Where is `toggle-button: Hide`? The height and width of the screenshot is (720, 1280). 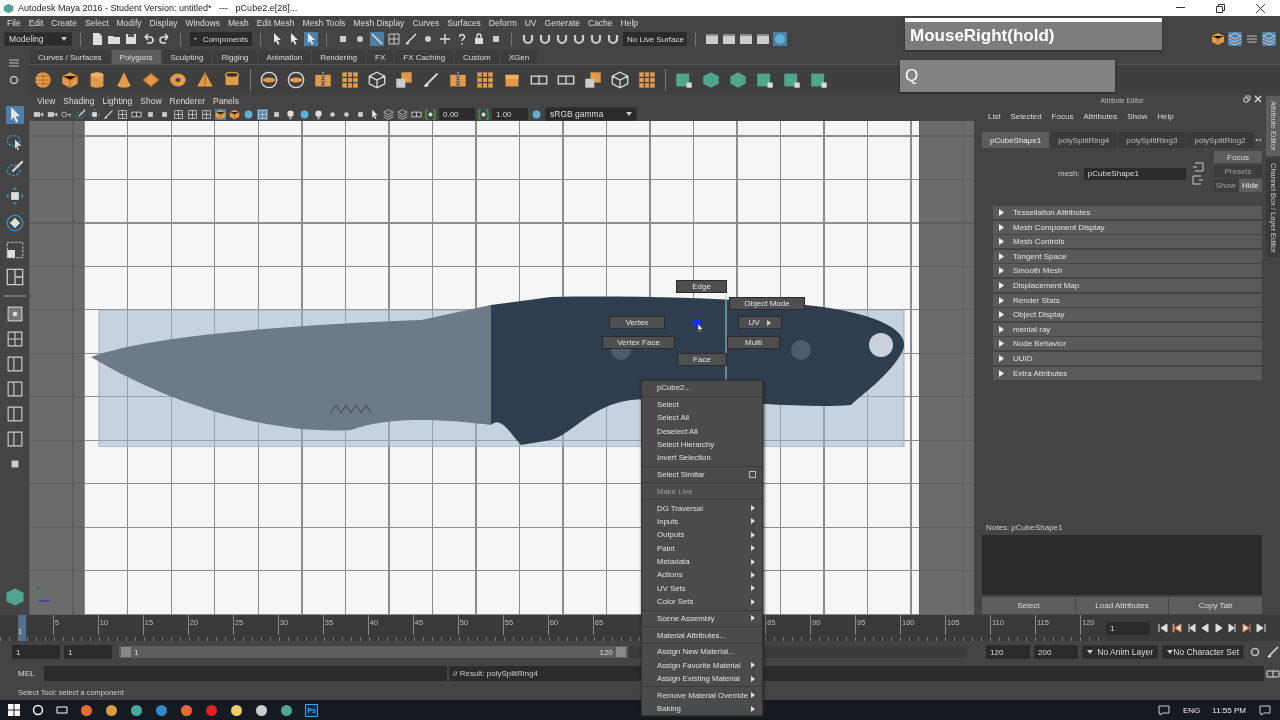
toggle-button: Hide is located at coordinates (1250, 185).